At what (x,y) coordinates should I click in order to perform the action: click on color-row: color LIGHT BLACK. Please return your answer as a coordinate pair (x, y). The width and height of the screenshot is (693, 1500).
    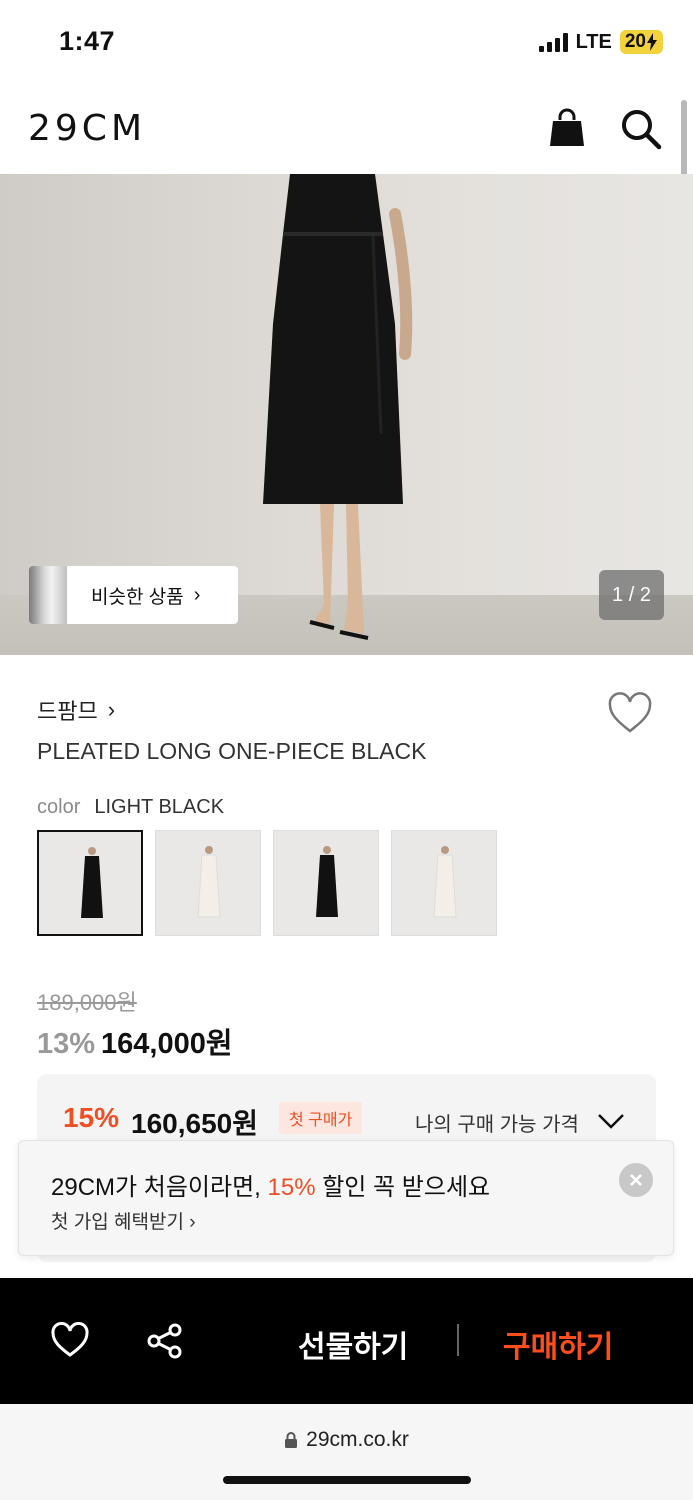
    Looking at the image, I should click on (130, 807).